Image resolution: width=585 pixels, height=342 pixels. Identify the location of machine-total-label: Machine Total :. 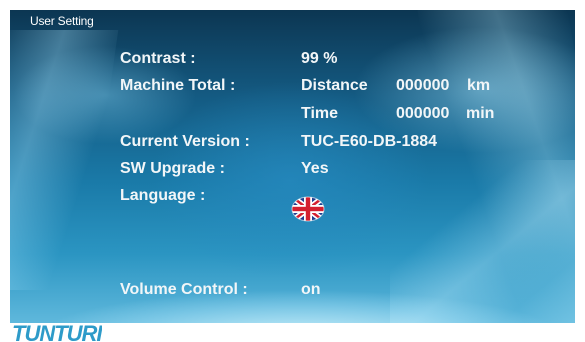
(178, 85).